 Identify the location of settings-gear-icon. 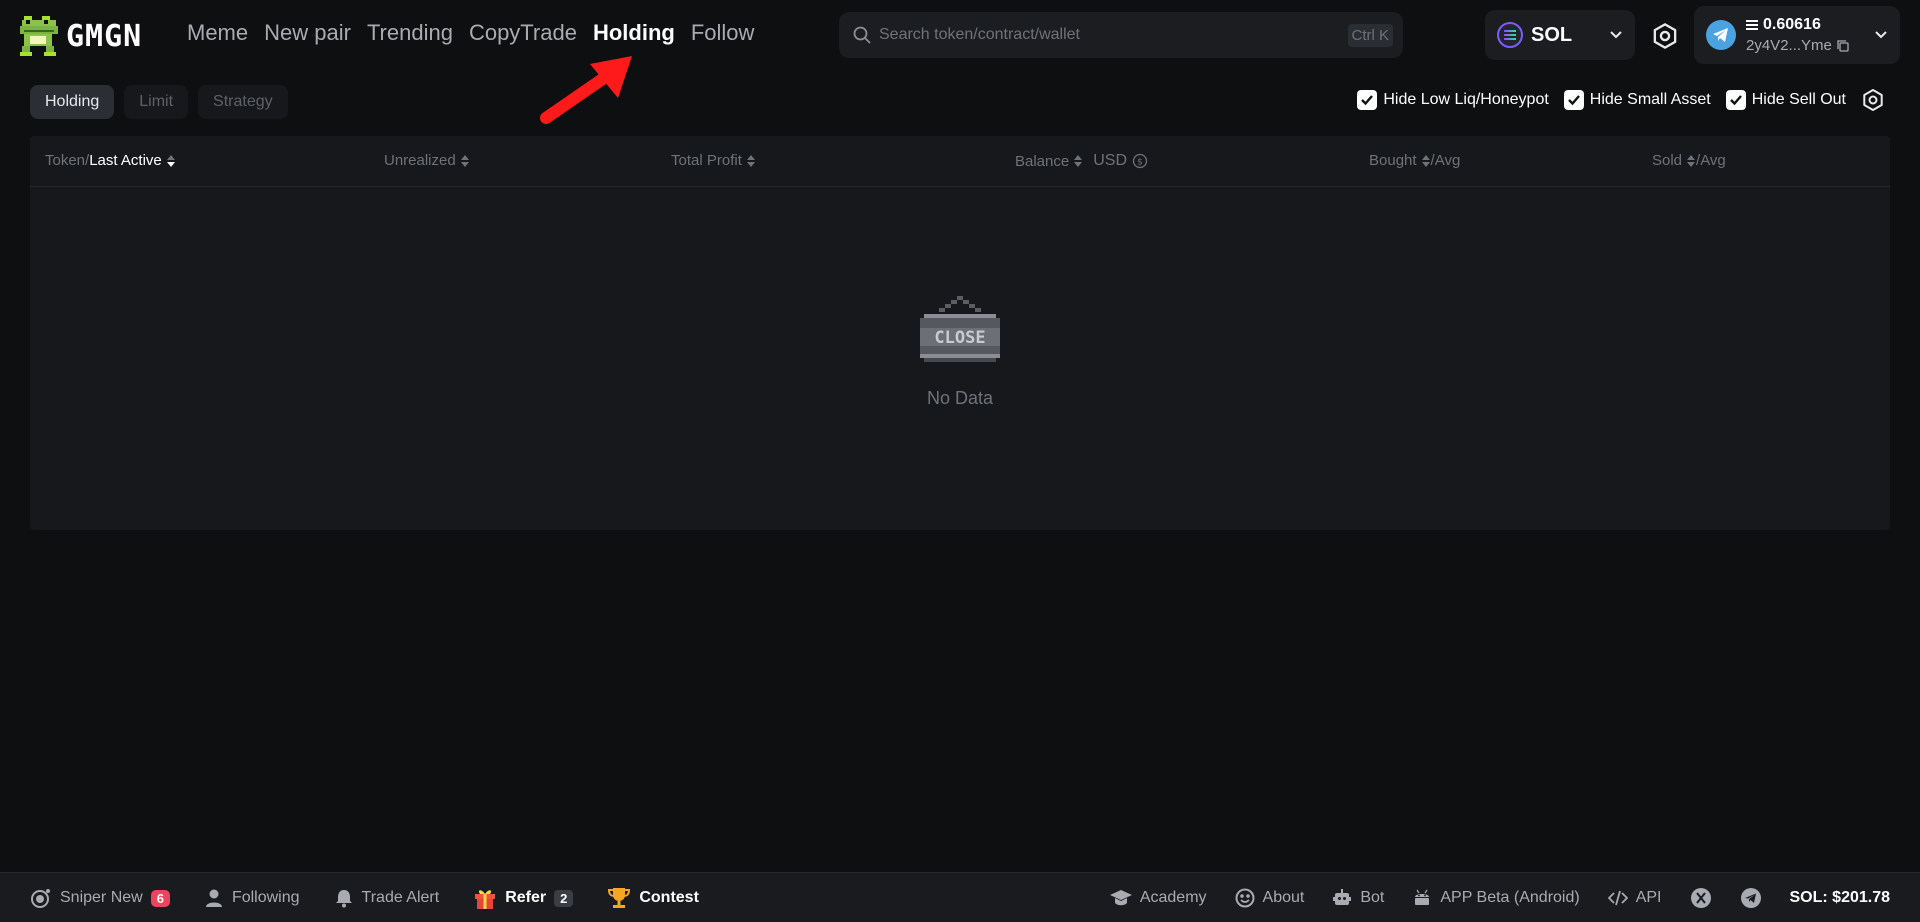
(1665, 36).